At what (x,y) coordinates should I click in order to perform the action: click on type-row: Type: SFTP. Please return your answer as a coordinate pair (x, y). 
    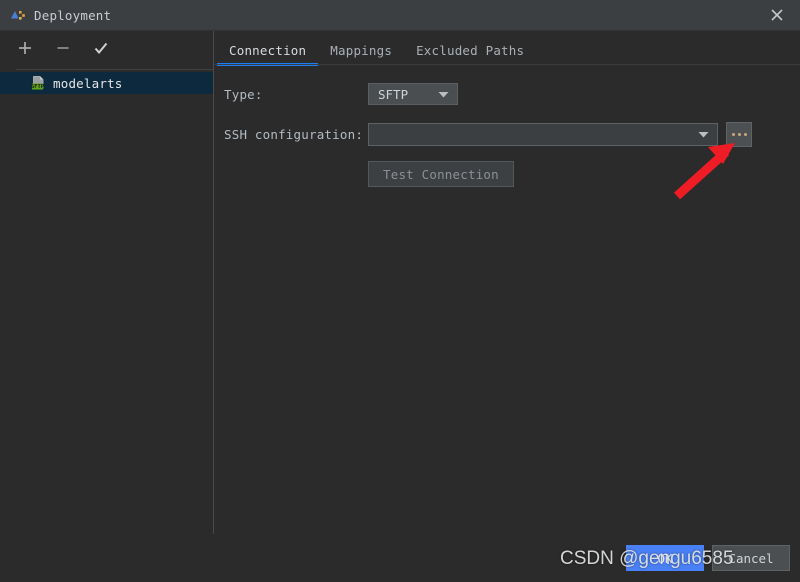
    Looking at the image, I should click on (512, 94).